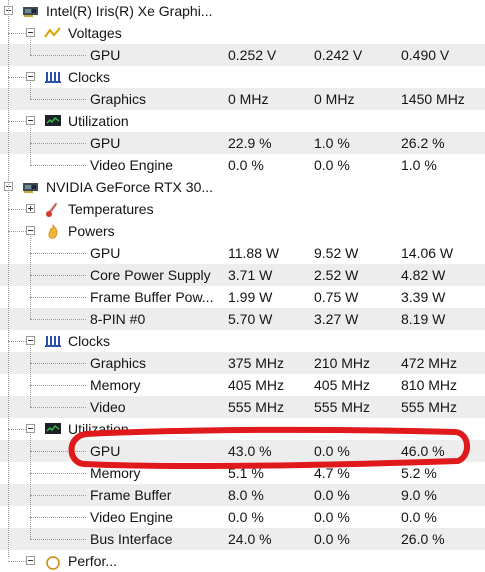 The image size is (485, 572). I want to click on value-max: 3.39 W, so click(423, 297).